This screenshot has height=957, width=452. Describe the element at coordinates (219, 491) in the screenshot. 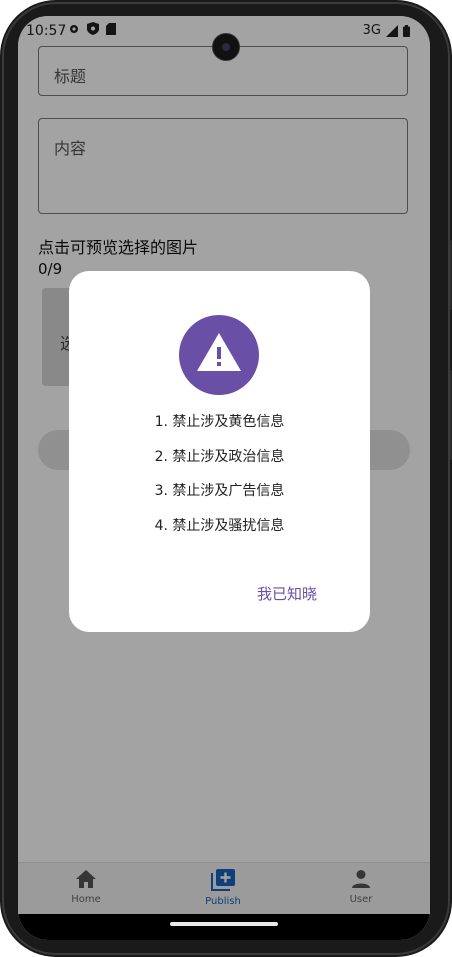

I see `rule-item: 3. 禁止涉及广告信息` at that location.